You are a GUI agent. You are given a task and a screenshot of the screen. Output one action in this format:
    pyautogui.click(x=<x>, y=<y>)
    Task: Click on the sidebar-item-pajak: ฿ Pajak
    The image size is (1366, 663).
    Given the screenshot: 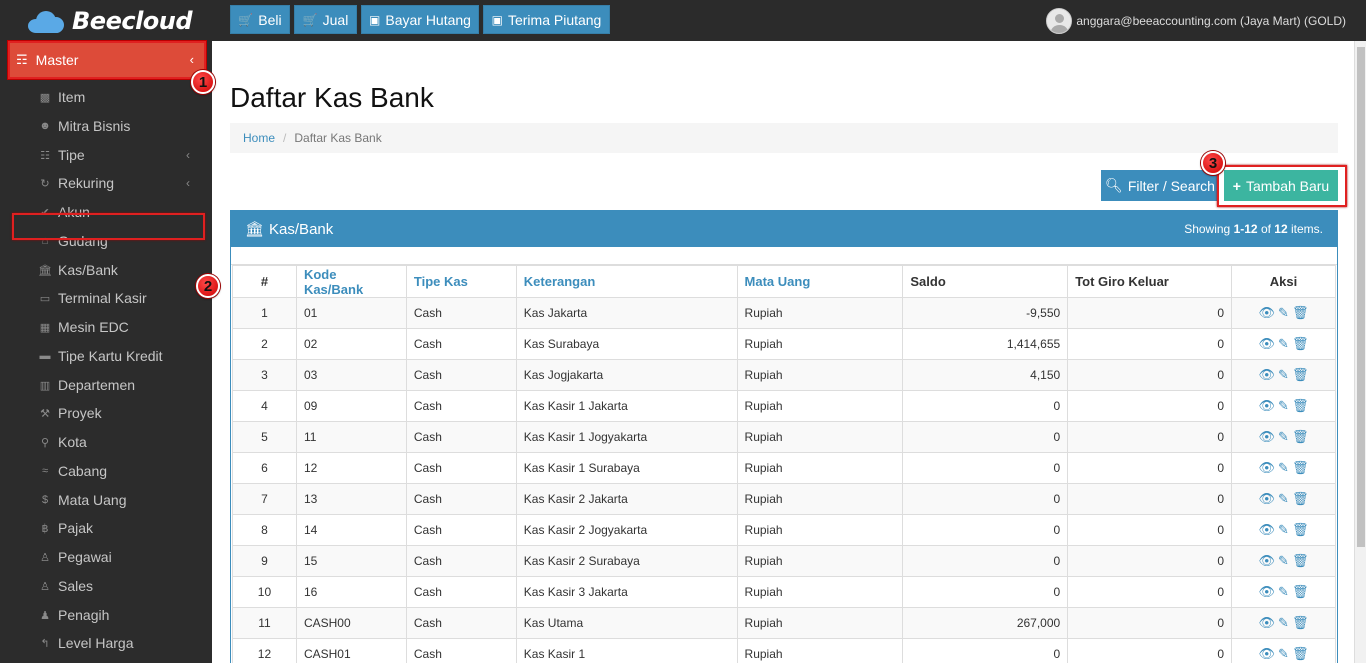 What is the action you would take?
    pyautogui.click(x=66, y=528)
    